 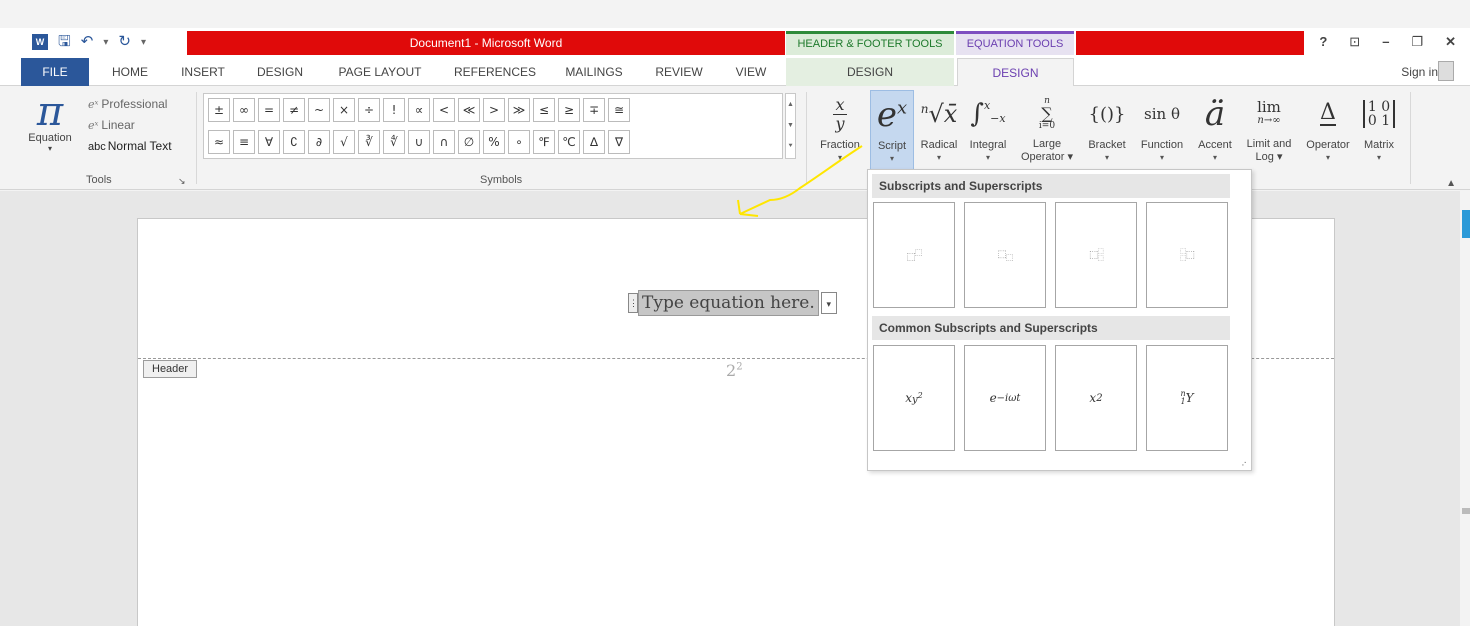 I want to click on tab-references: REFERENCES, so click(x=495, y=72).